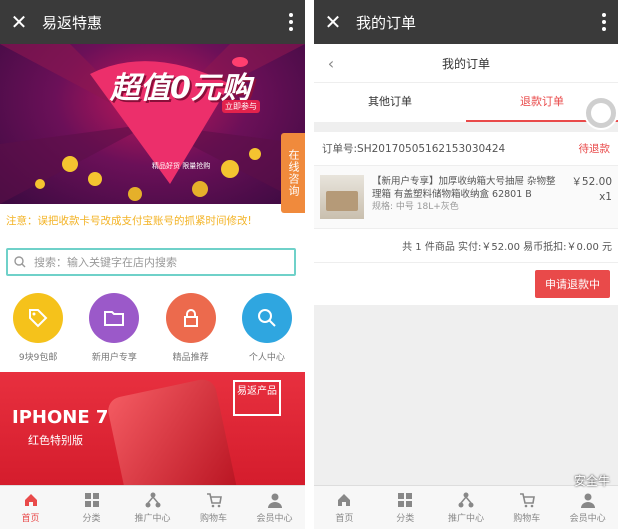  I want to click on category-row: 9块9包邮 新用户专享 精品推荐 个人中心, so click(152, 328).